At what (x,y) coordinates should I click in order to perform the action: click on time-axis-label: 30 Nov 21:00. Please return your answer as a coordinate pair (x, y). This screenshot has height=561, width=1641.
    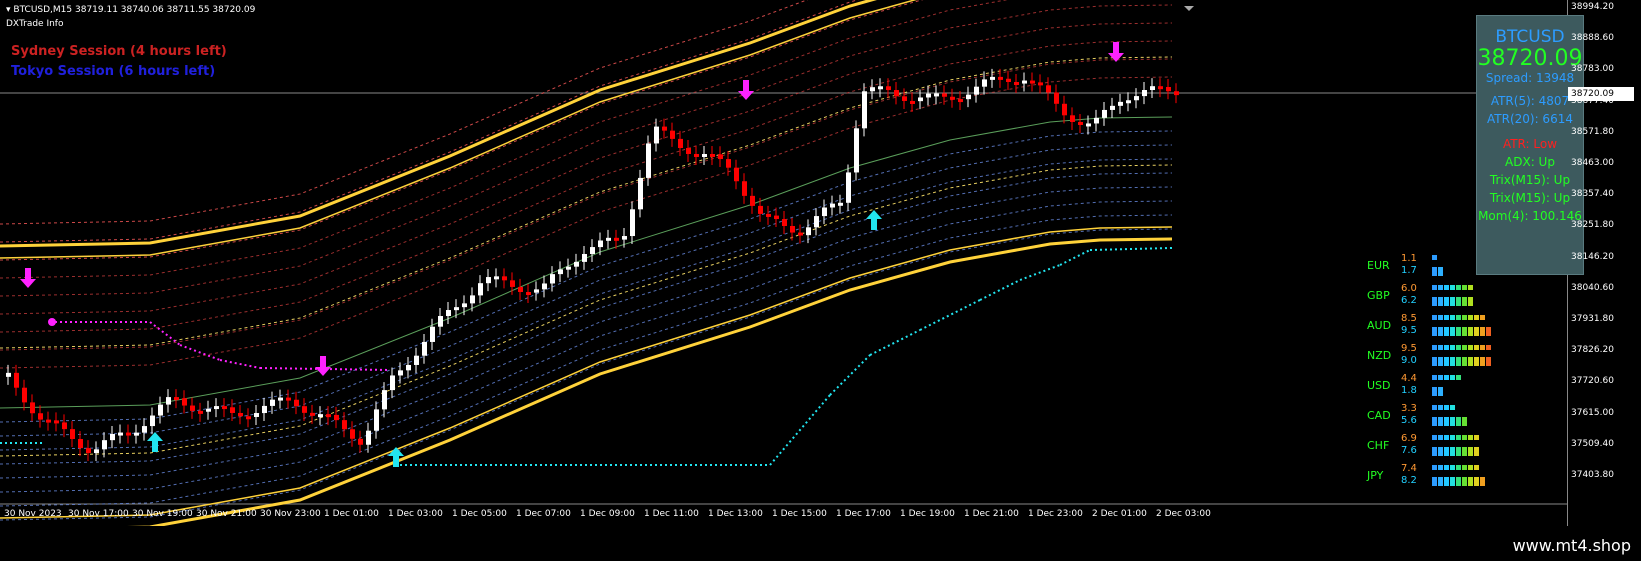
    Looking at the image, I should click on (226, 514).